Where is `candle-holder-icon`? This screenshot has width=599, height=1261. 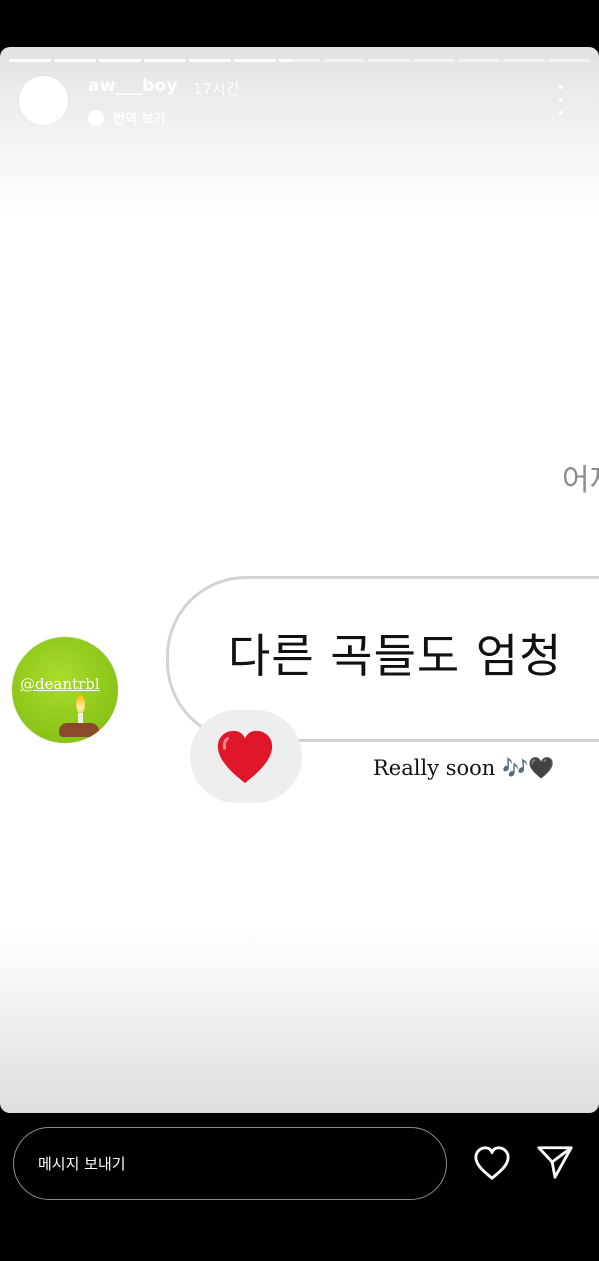
candle-holder-icon is located at coordinates (79, 730).